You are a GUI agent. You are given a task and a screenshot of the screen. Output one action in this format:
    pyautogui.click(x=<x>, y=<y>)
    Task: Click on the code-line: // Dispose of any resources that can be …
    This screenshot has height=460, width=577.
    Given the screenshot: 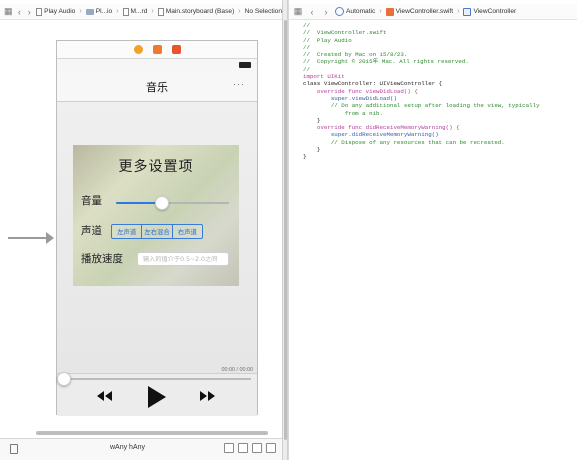 What is the action you would take?
    pyautogui.click(x=438, y=142)
    